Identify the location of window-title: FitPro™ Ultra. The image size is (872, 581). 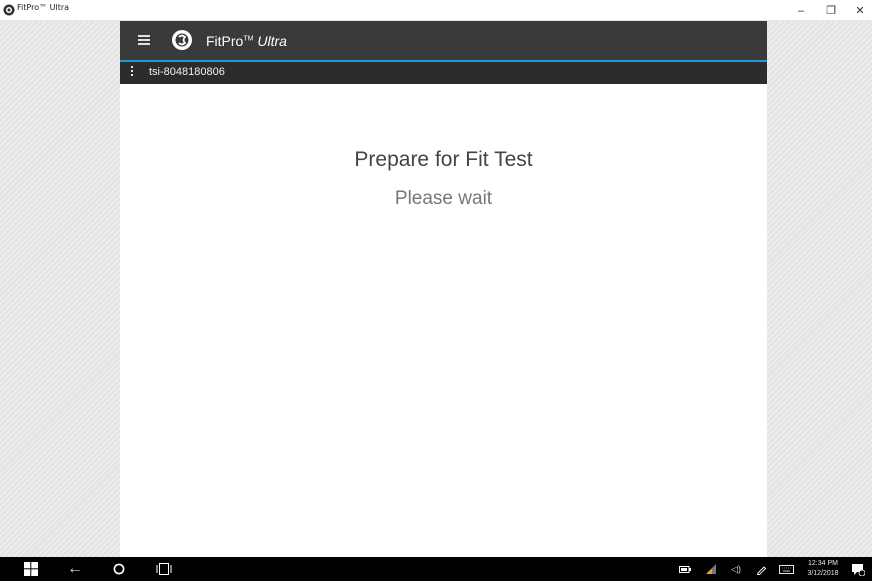
(43, 7).